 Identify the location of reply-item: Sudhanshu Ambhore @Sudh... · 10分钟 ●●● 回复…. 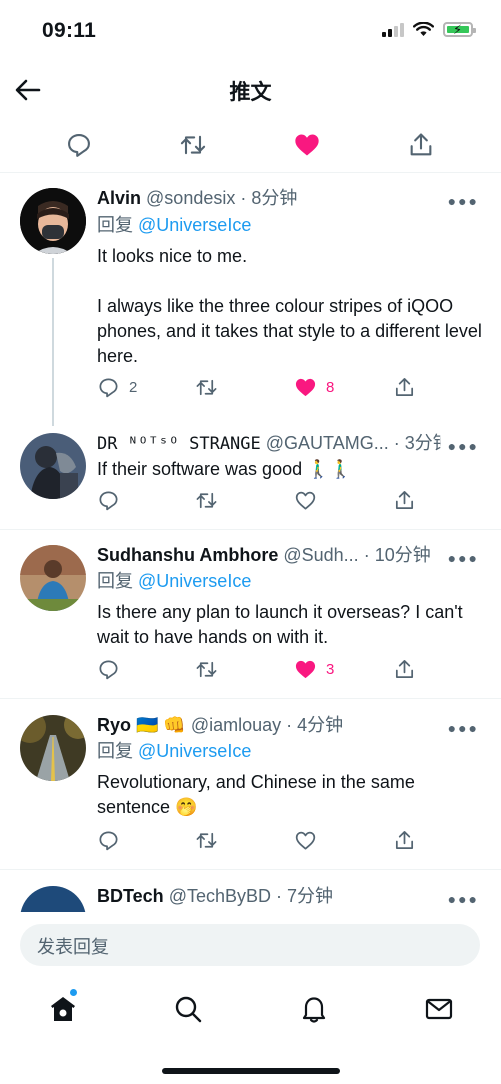
(250, 620).